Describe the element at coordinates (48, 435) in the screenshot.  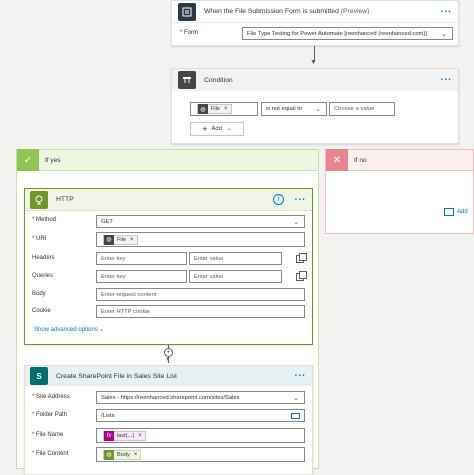
I see `file-name-label: * File Name` at that location.